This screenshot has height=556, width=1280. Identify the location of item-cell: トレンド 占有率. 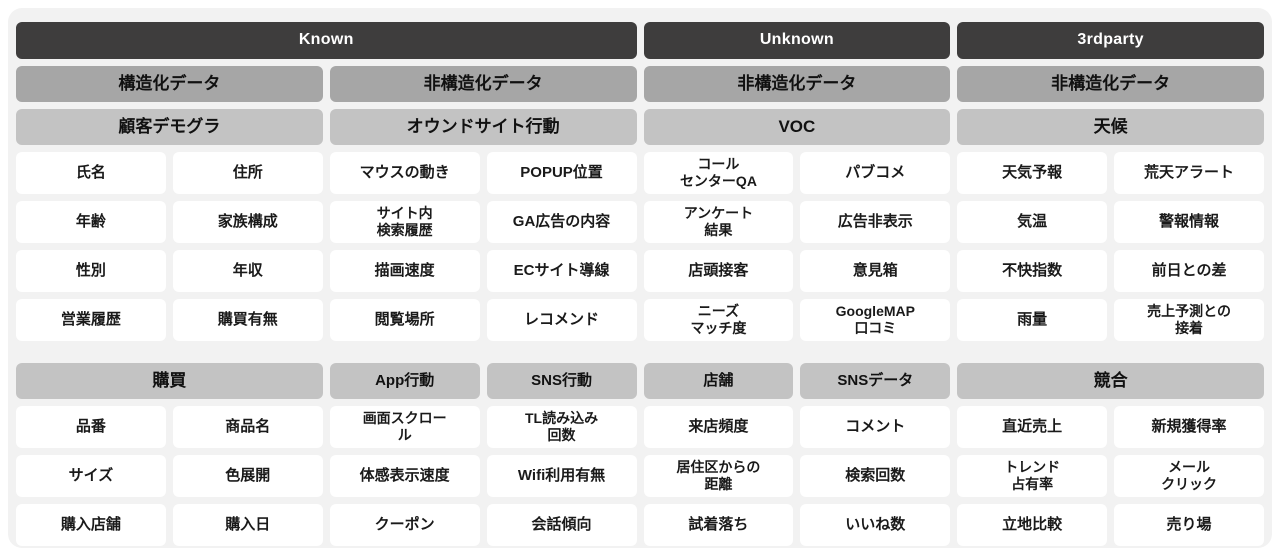
(1032, 476).